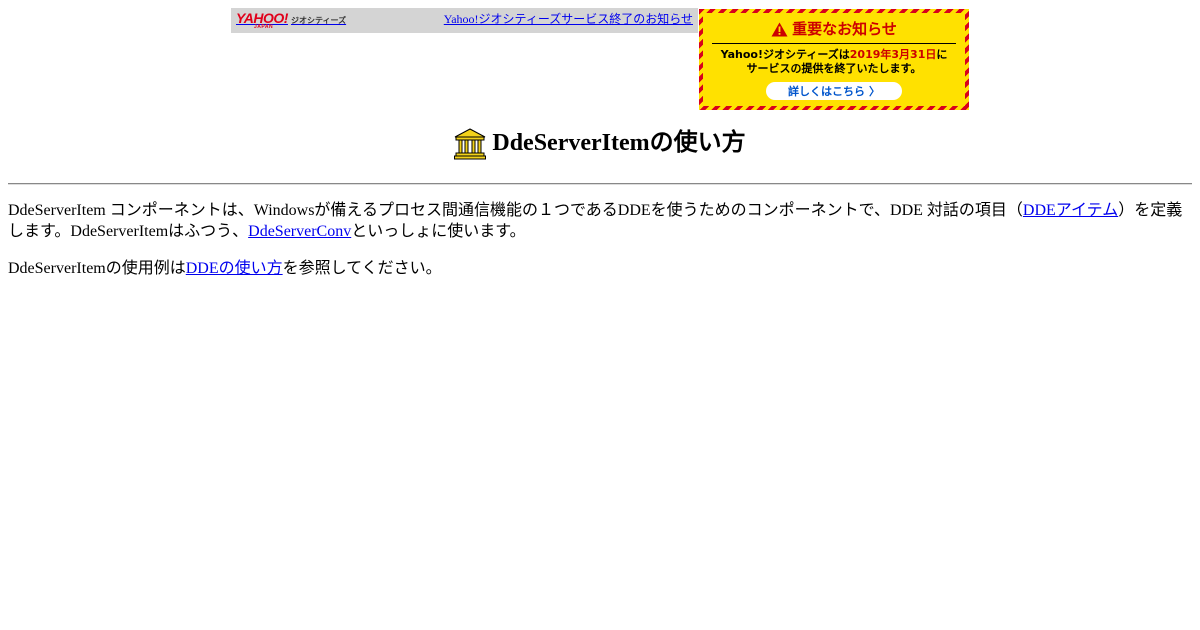 The width and height of the screenshot is (1200, 630). Describe the element at coordinates (600, 184) in the screenshot. I see `horizontal-rule` at that location.